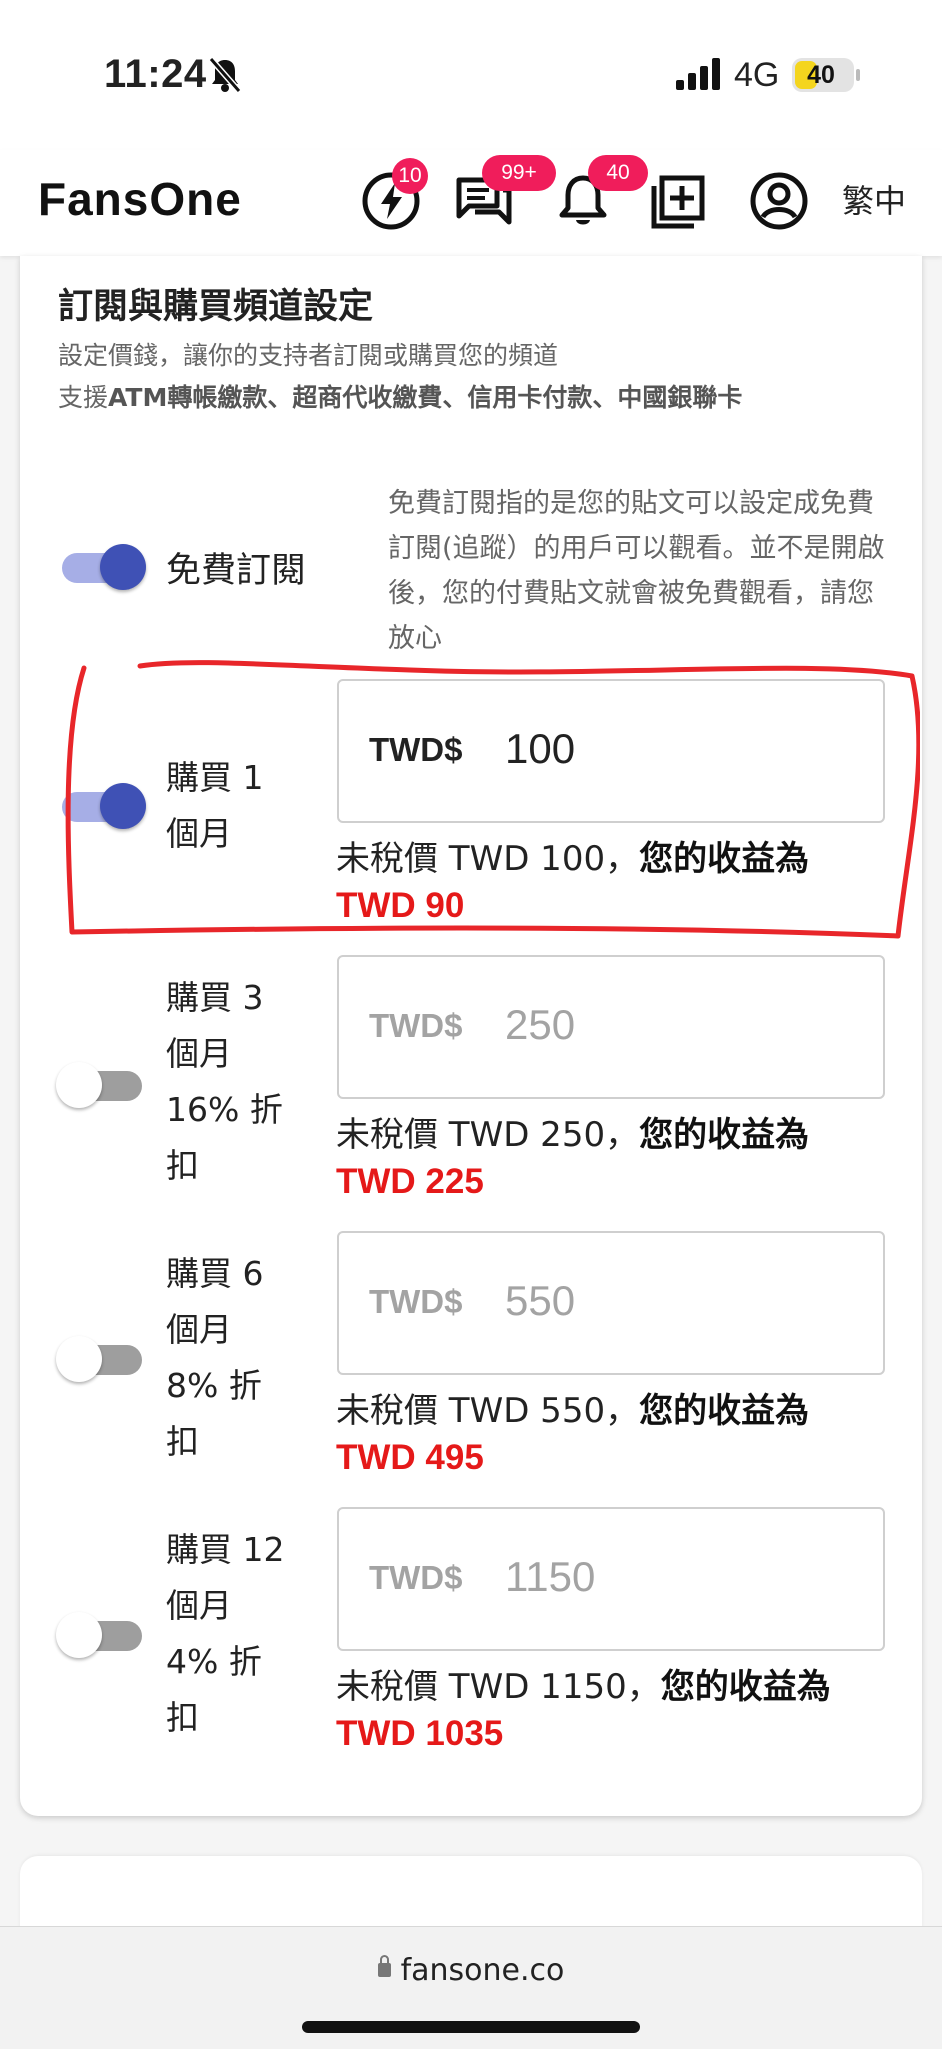  Describe the element at coordinates (410, 176) in the screenshot. I see `flash-badge: 10` at that location.